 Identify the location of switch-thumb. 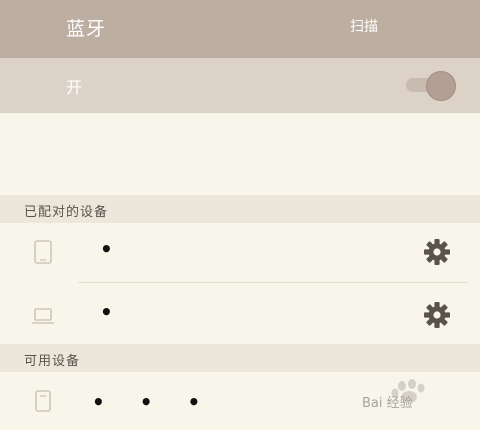
(441, 86).